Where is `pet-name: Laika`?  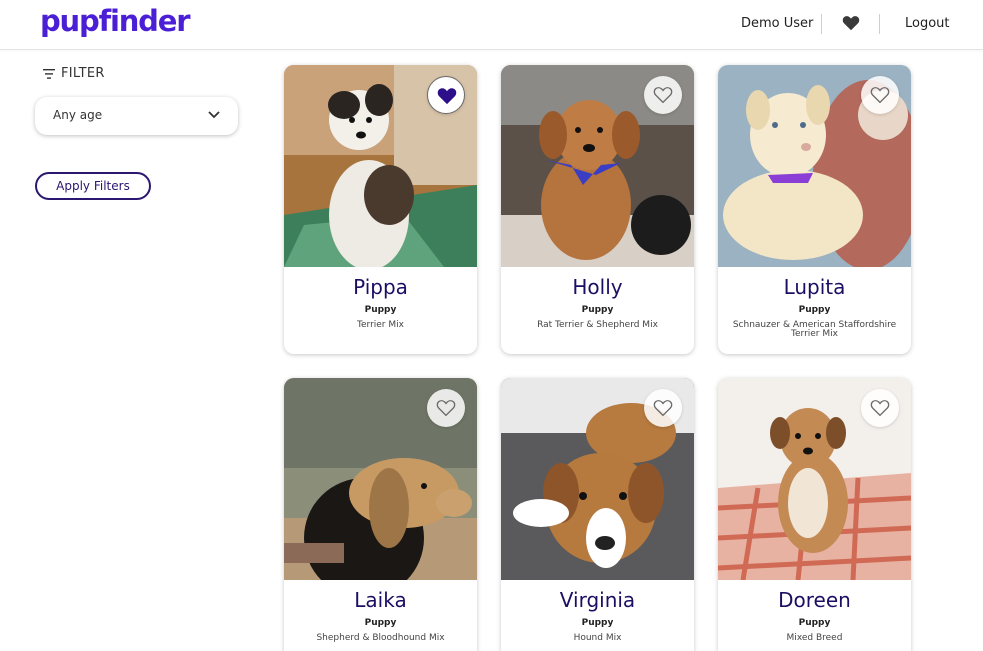 pet-name: Laika is located at coordinates (380, 600).